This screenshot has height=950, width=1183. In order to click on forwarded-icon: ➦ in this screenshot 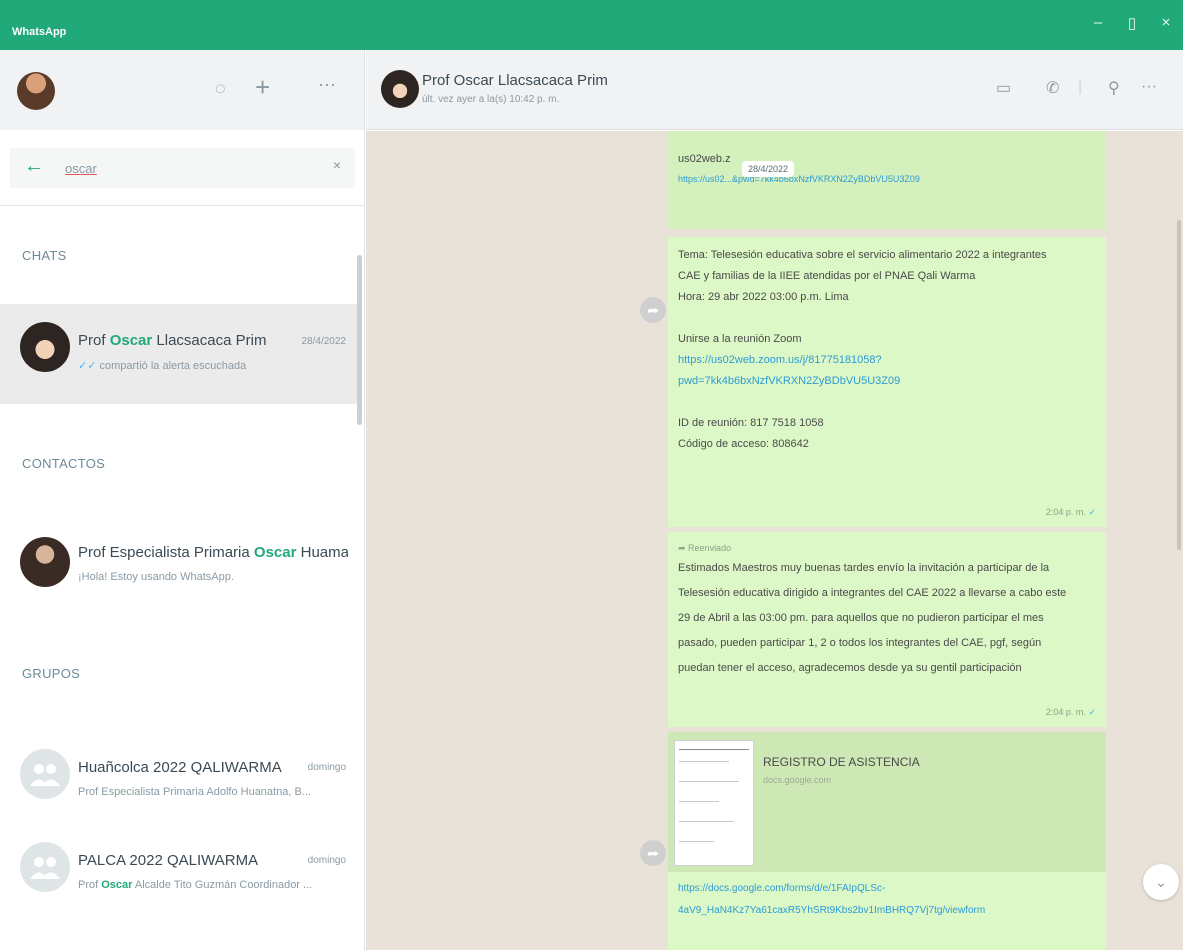, I will do `click(683, 548)`.